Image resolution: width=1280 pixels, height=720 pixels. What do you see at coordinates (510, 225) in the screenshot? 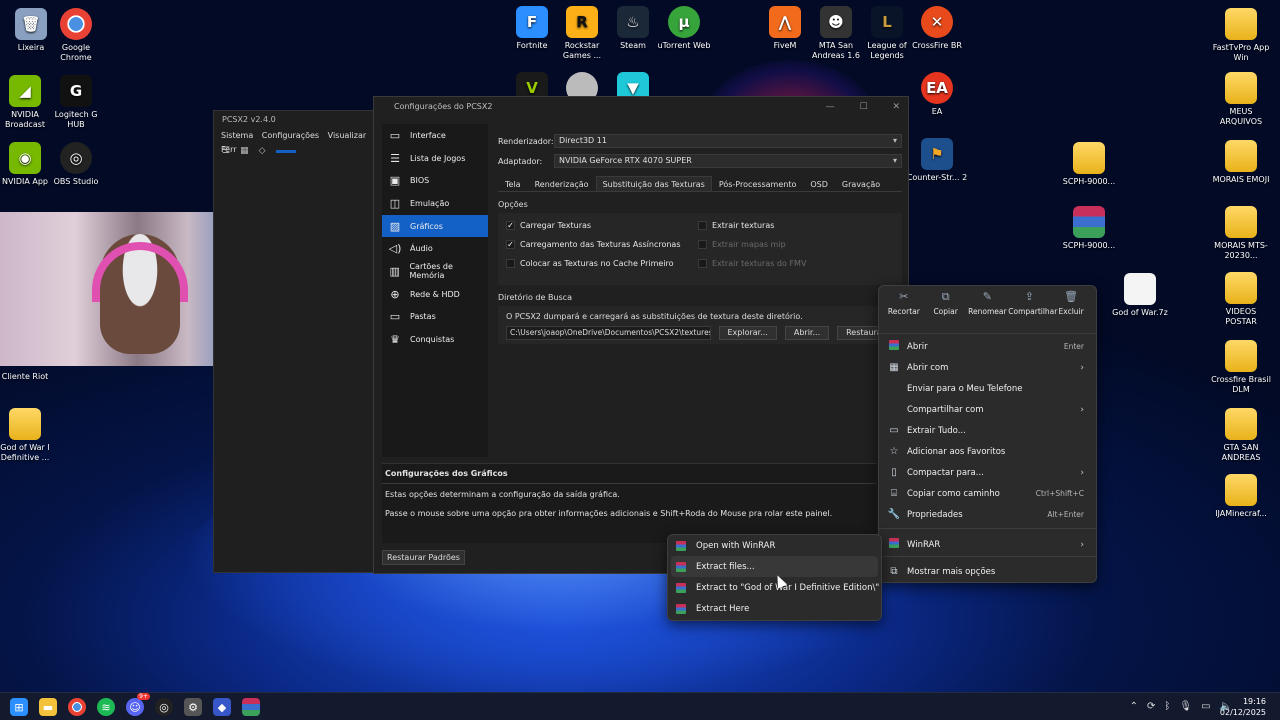
I see `checkmark-icon: ✓` at bounding box center [510, 225].